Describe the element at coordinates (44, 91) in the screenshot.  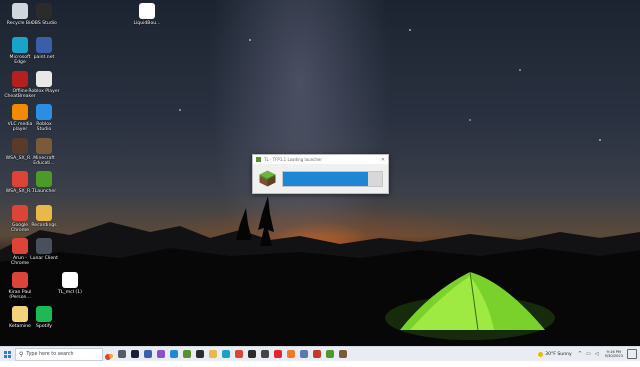
I see `desktop-icon-label: Roblox Player` at that location.